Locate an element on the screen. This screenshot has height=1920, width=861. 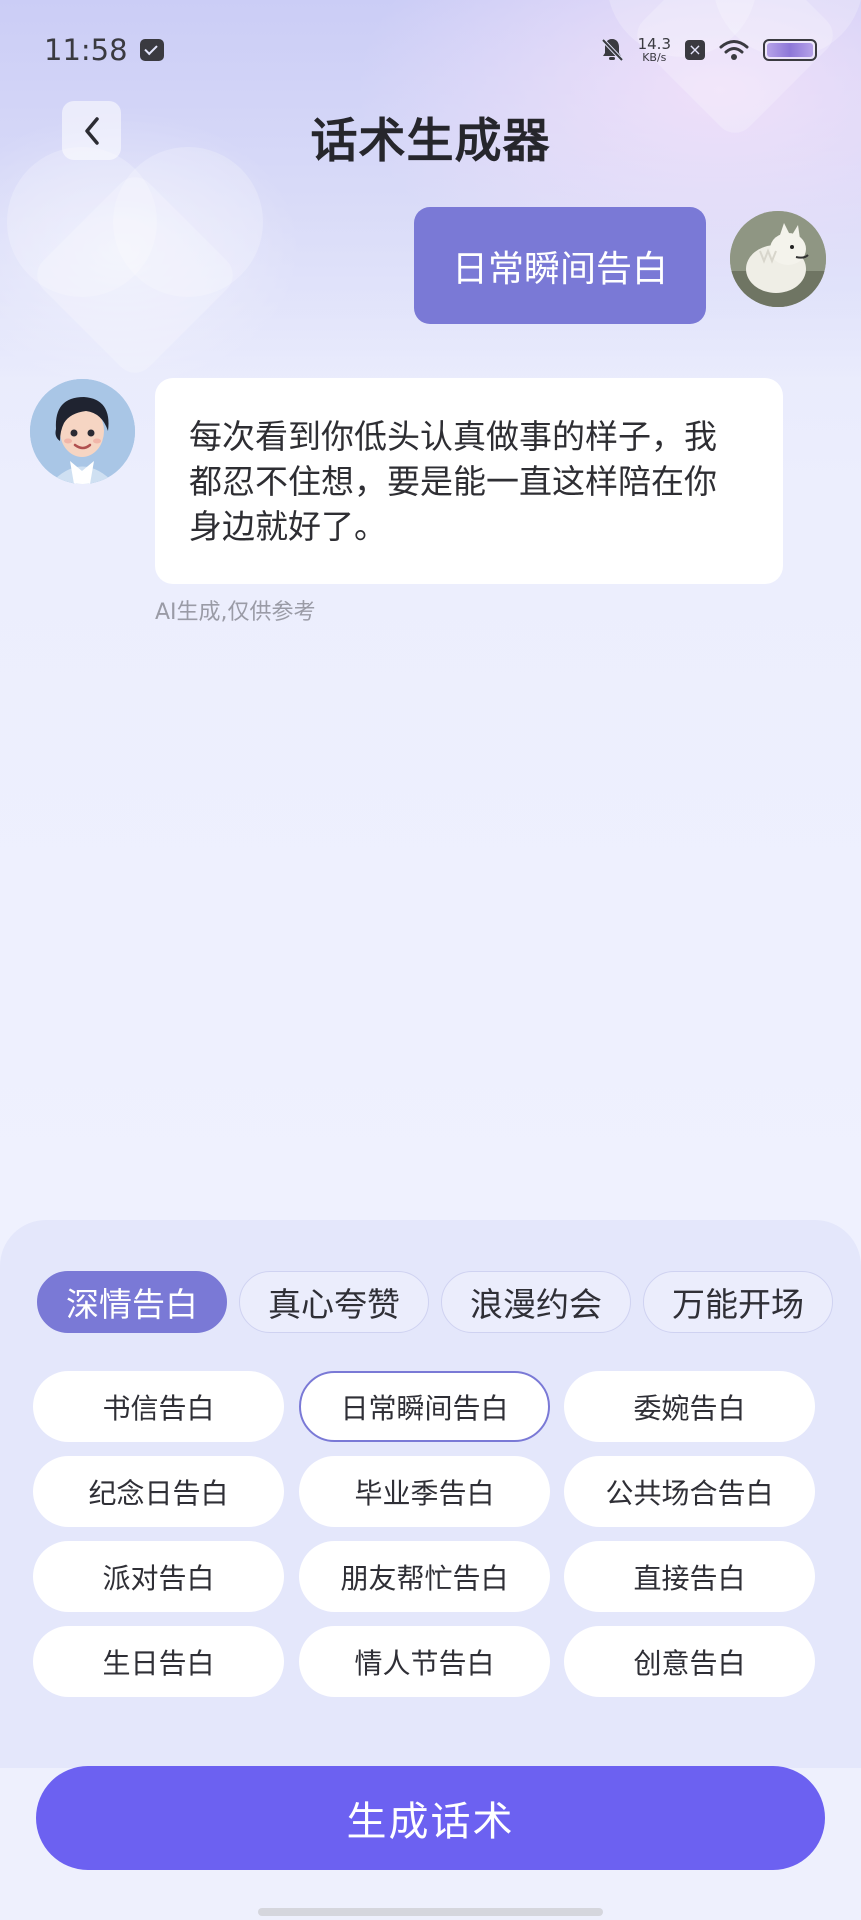
user-avatar is located at coordinates (778, 259).